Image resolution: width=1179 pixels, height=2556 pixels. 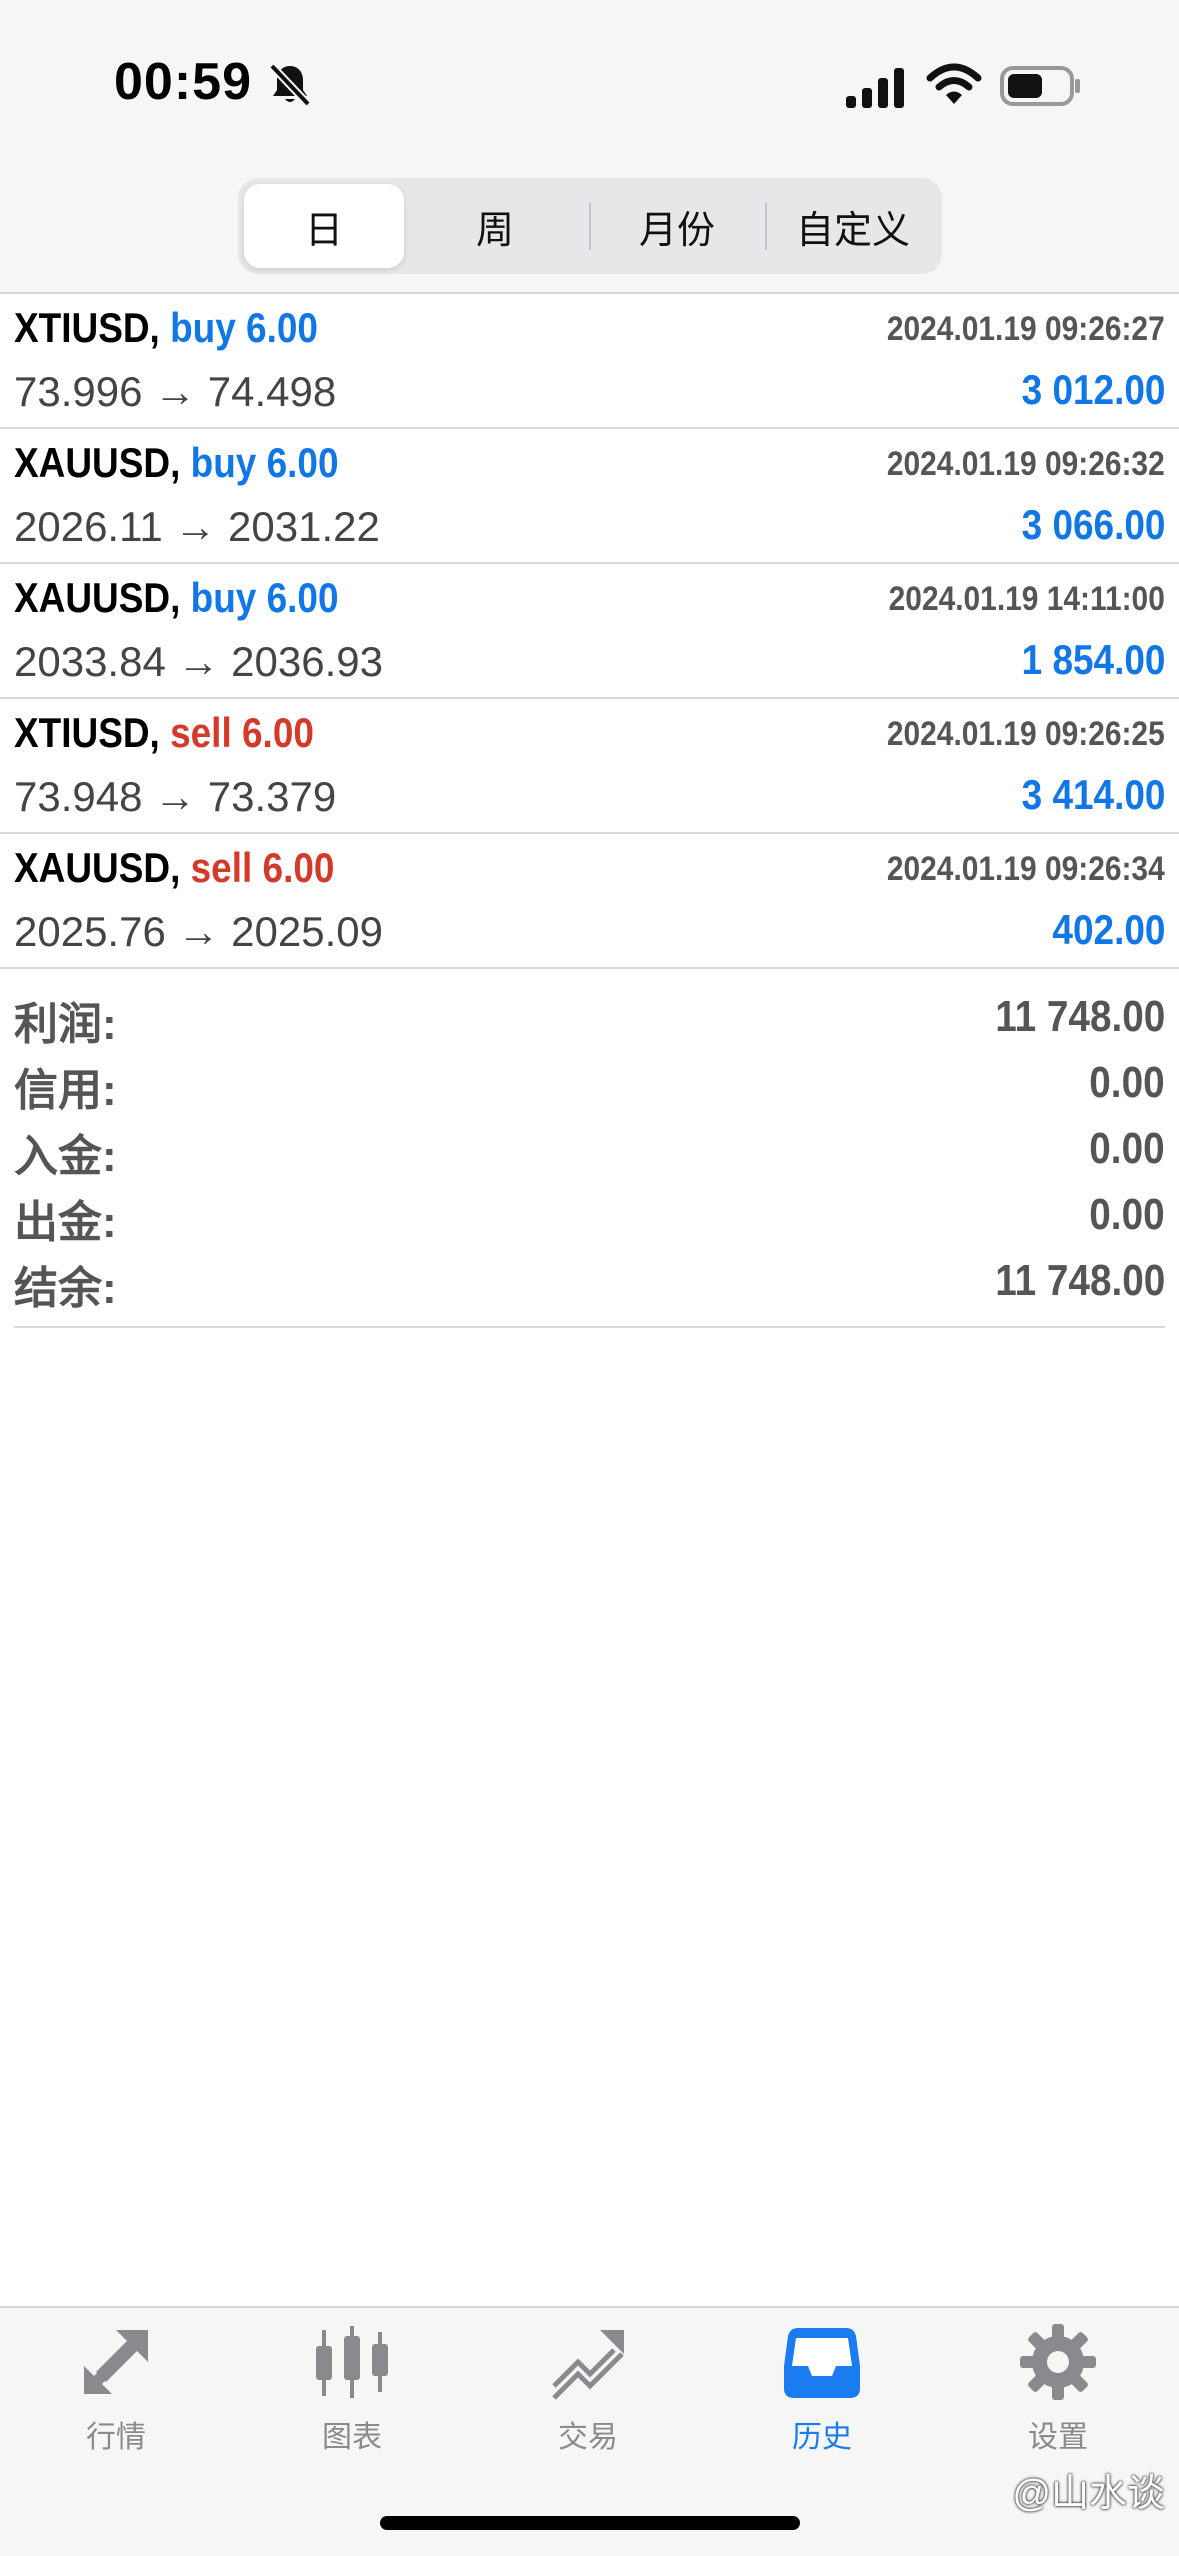 What do you see at coordinates (1093, 389) in the screenshot?
I see `trade-profit: 3 012.00` at bounding box center [1093, 389].